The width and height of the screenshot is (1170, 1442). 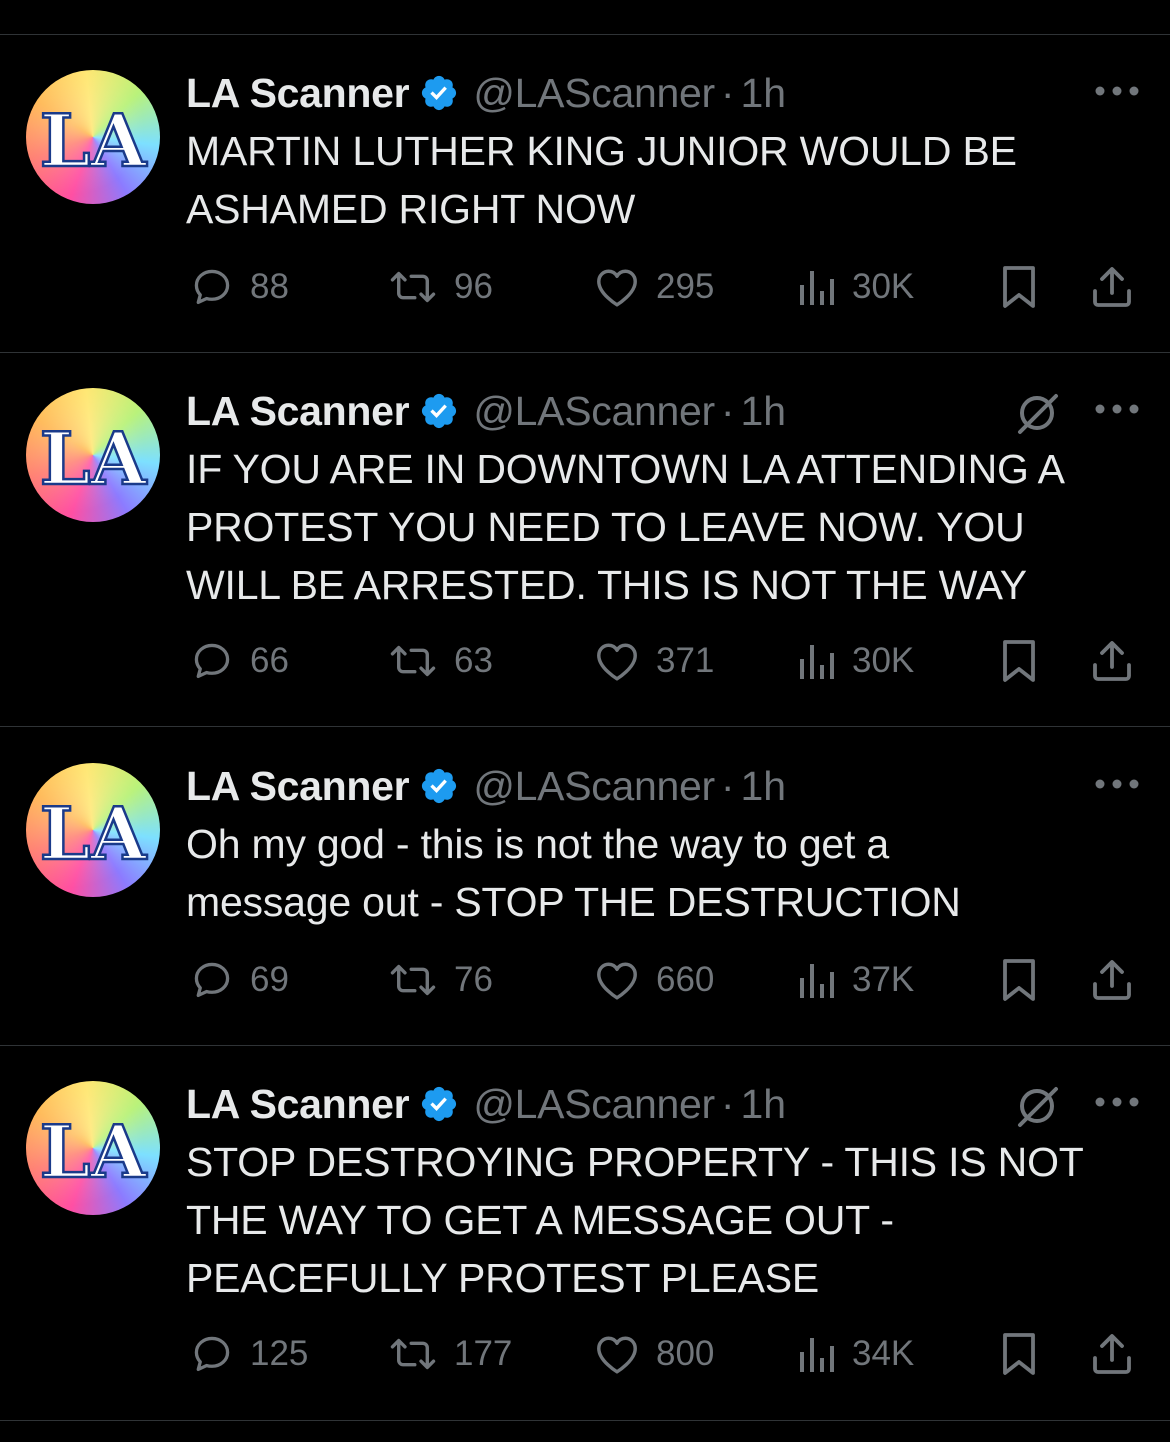 I want to click on action-bar: 66 63 371 30K, so click(x=666, y=661).